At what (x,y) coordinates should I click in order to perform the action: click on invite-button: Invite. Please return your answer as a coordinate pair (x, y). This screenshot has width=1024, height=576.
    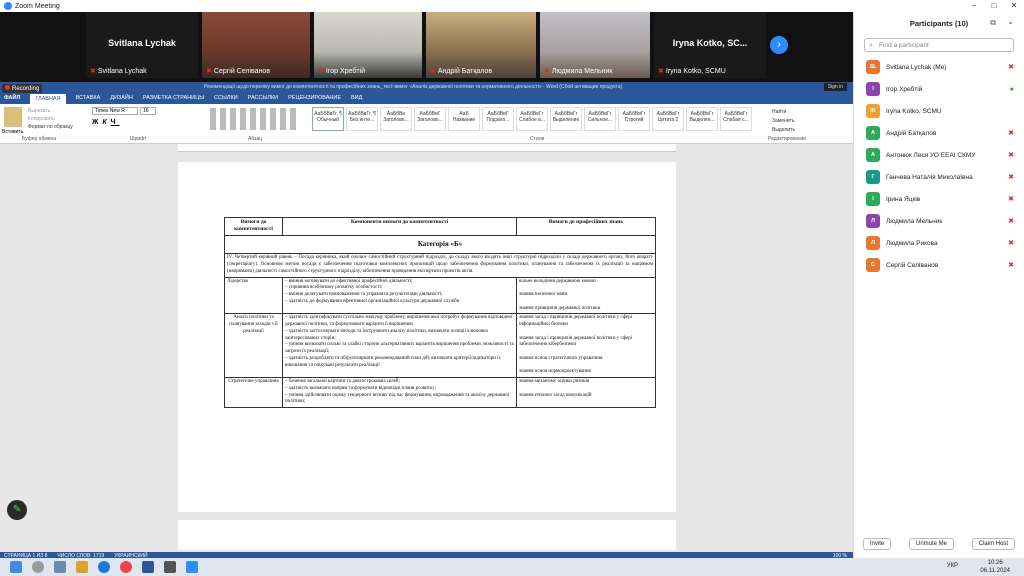
    Looking at the image, I should click on (877, 544).